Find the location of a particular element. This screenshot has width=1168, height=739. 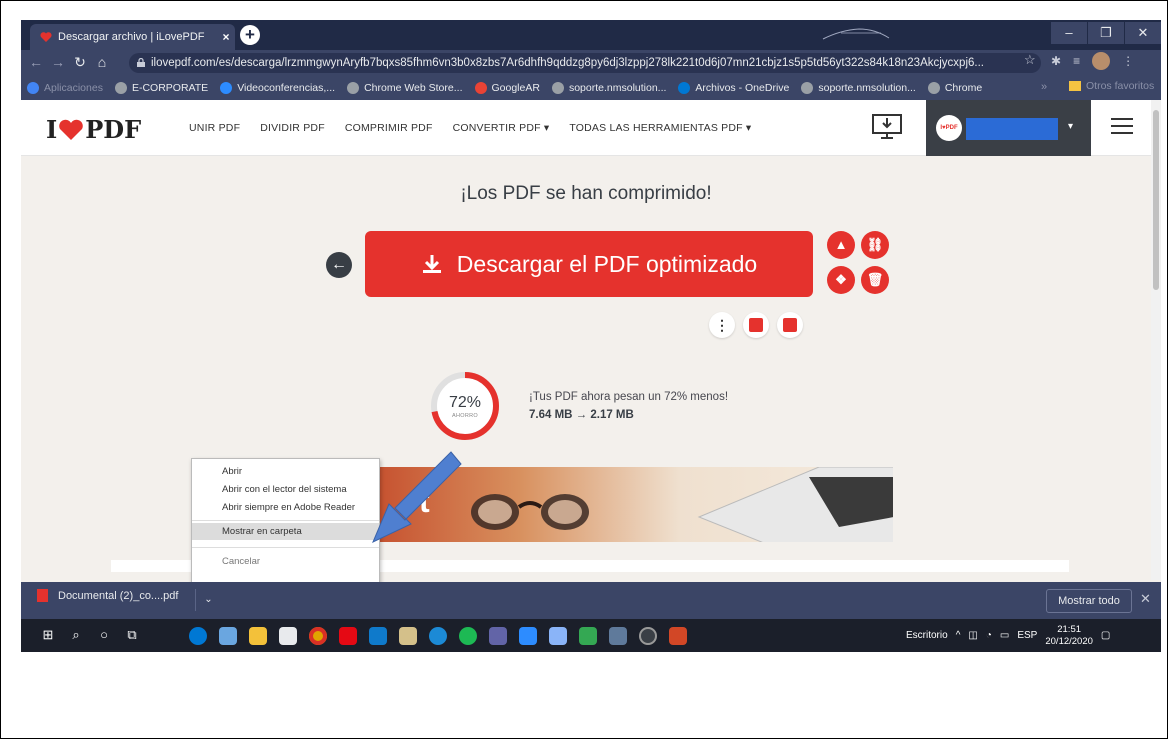

notes-icon is located at coordinates (408, 636).